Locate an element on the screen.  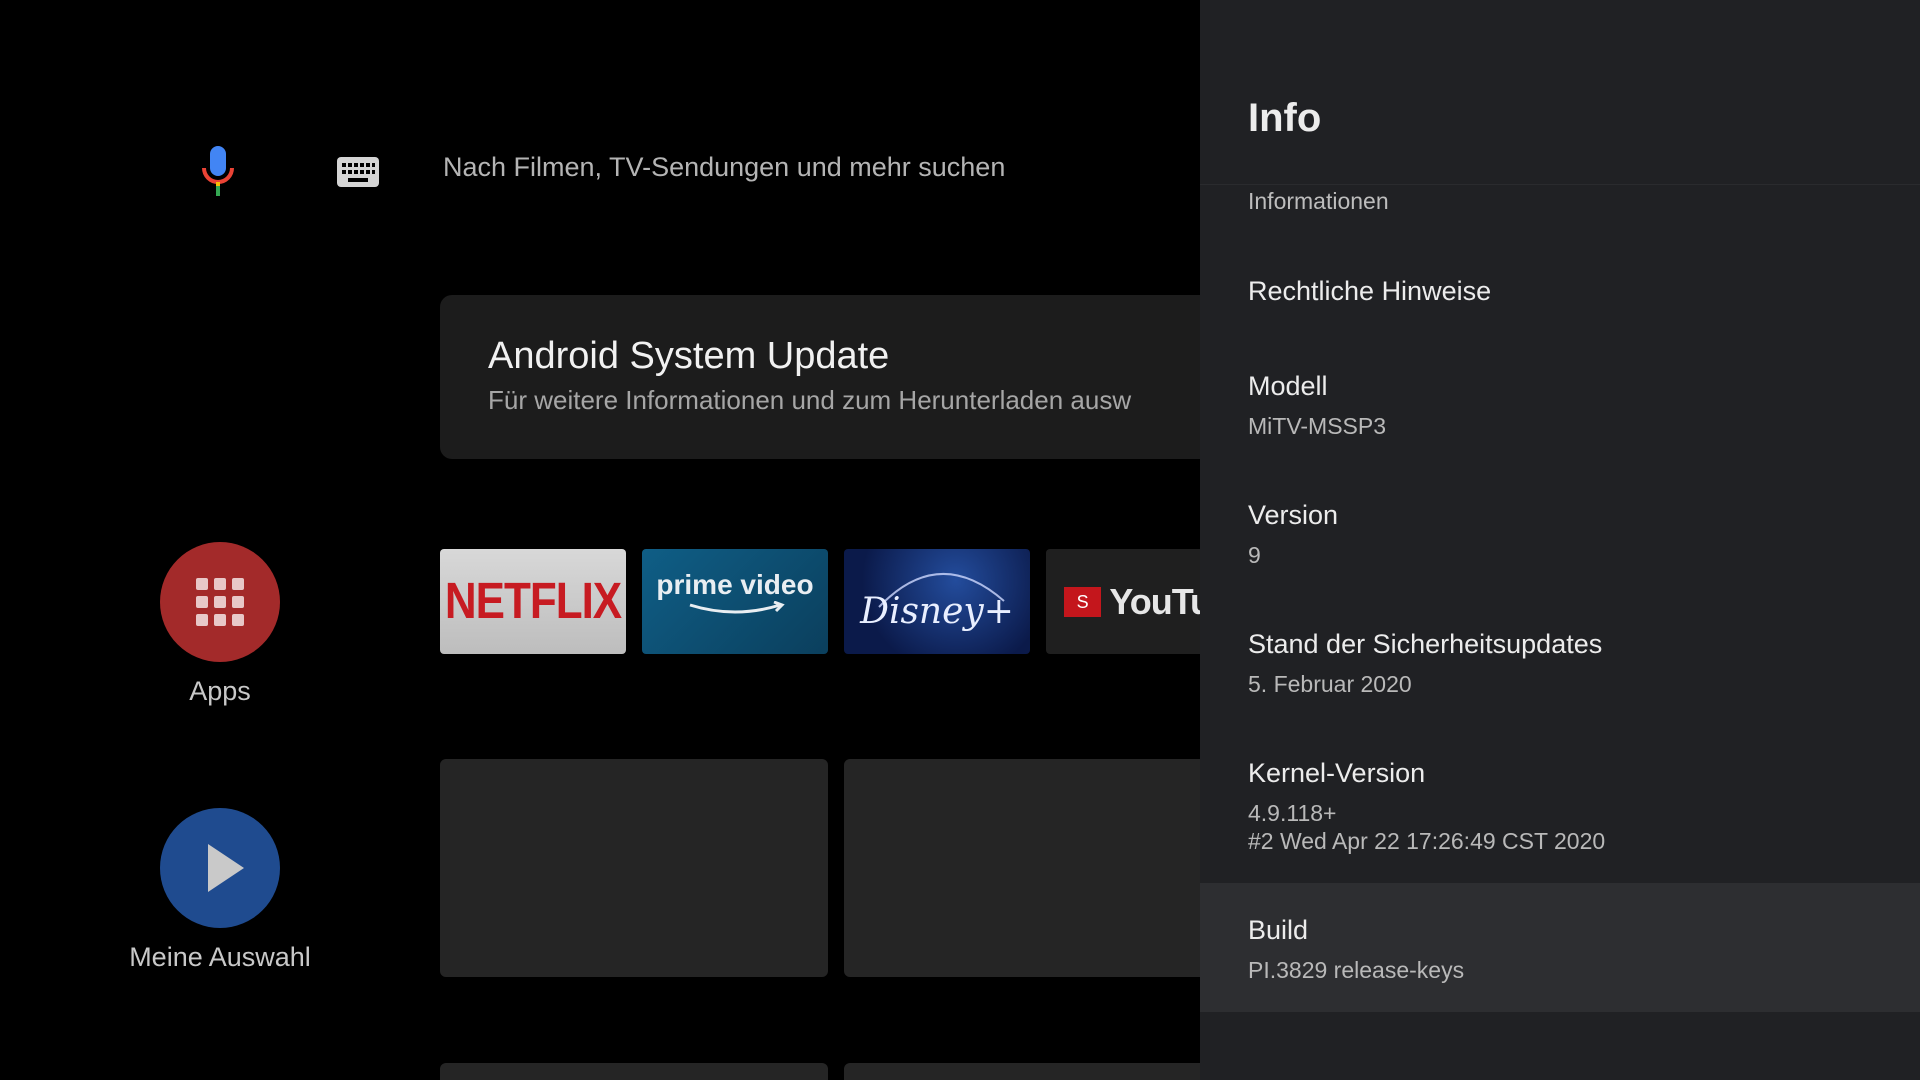
list-item-build: Build PI.3829 release-keys is located at coordinates (1560, 947).